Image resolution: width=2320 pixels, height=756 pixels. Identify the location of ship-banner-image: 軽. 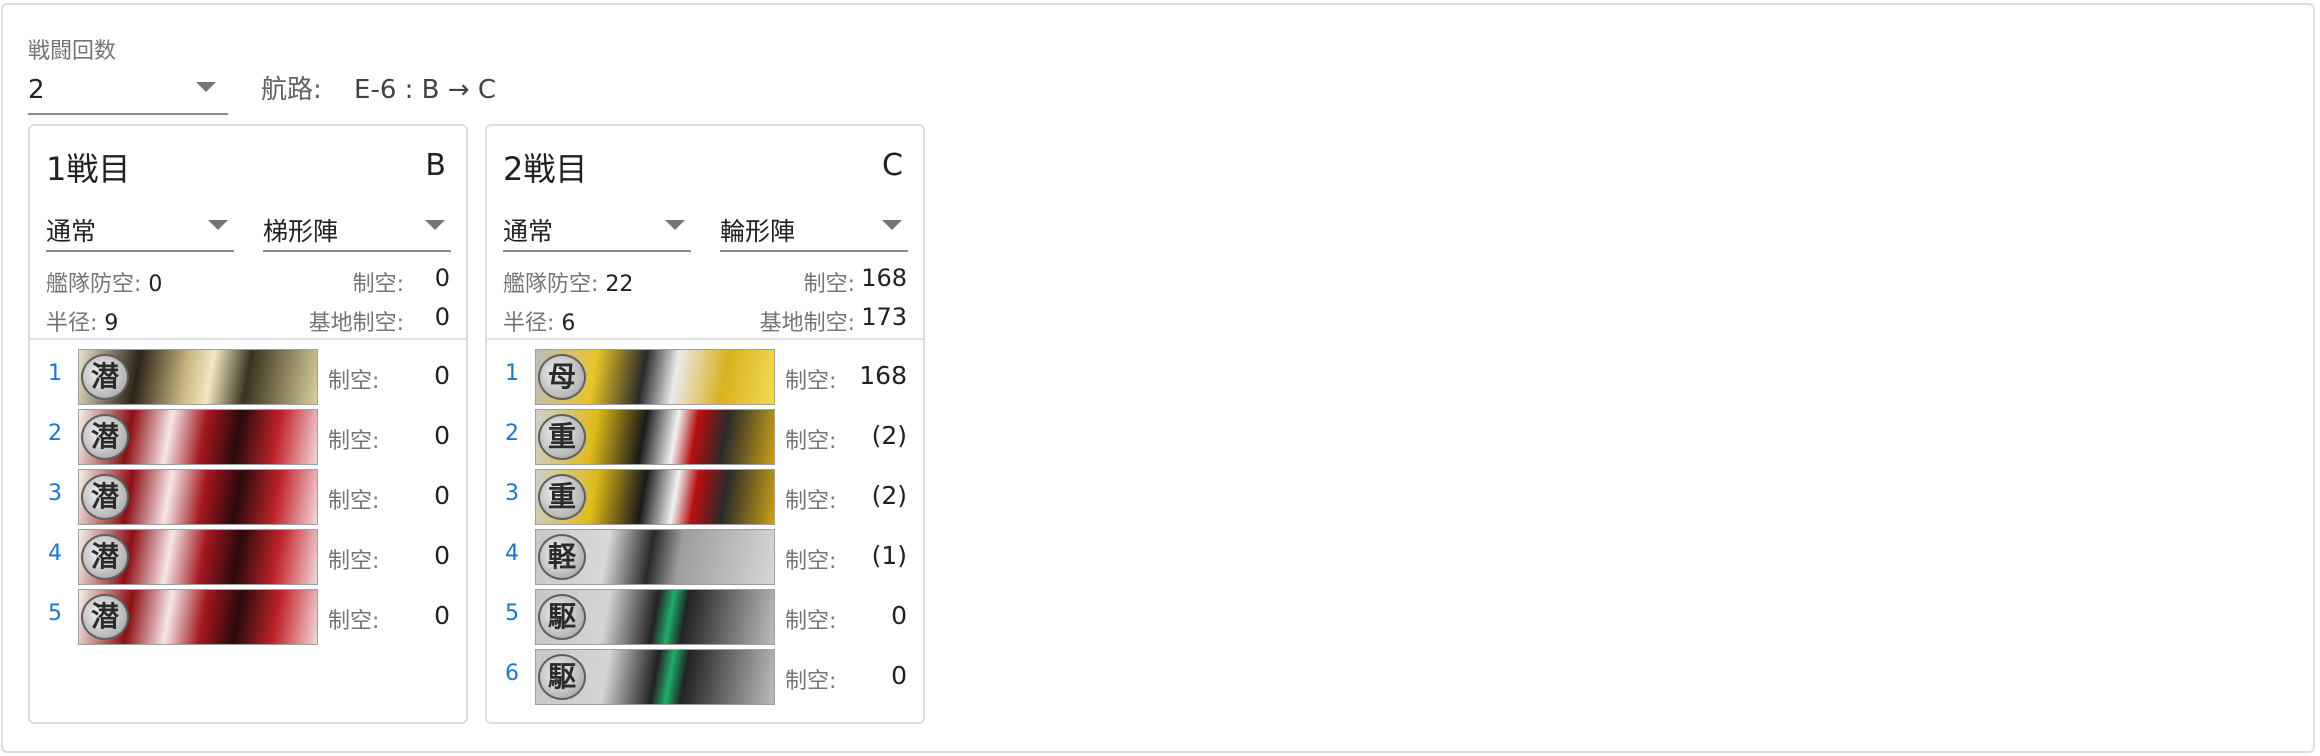
(655, 557).